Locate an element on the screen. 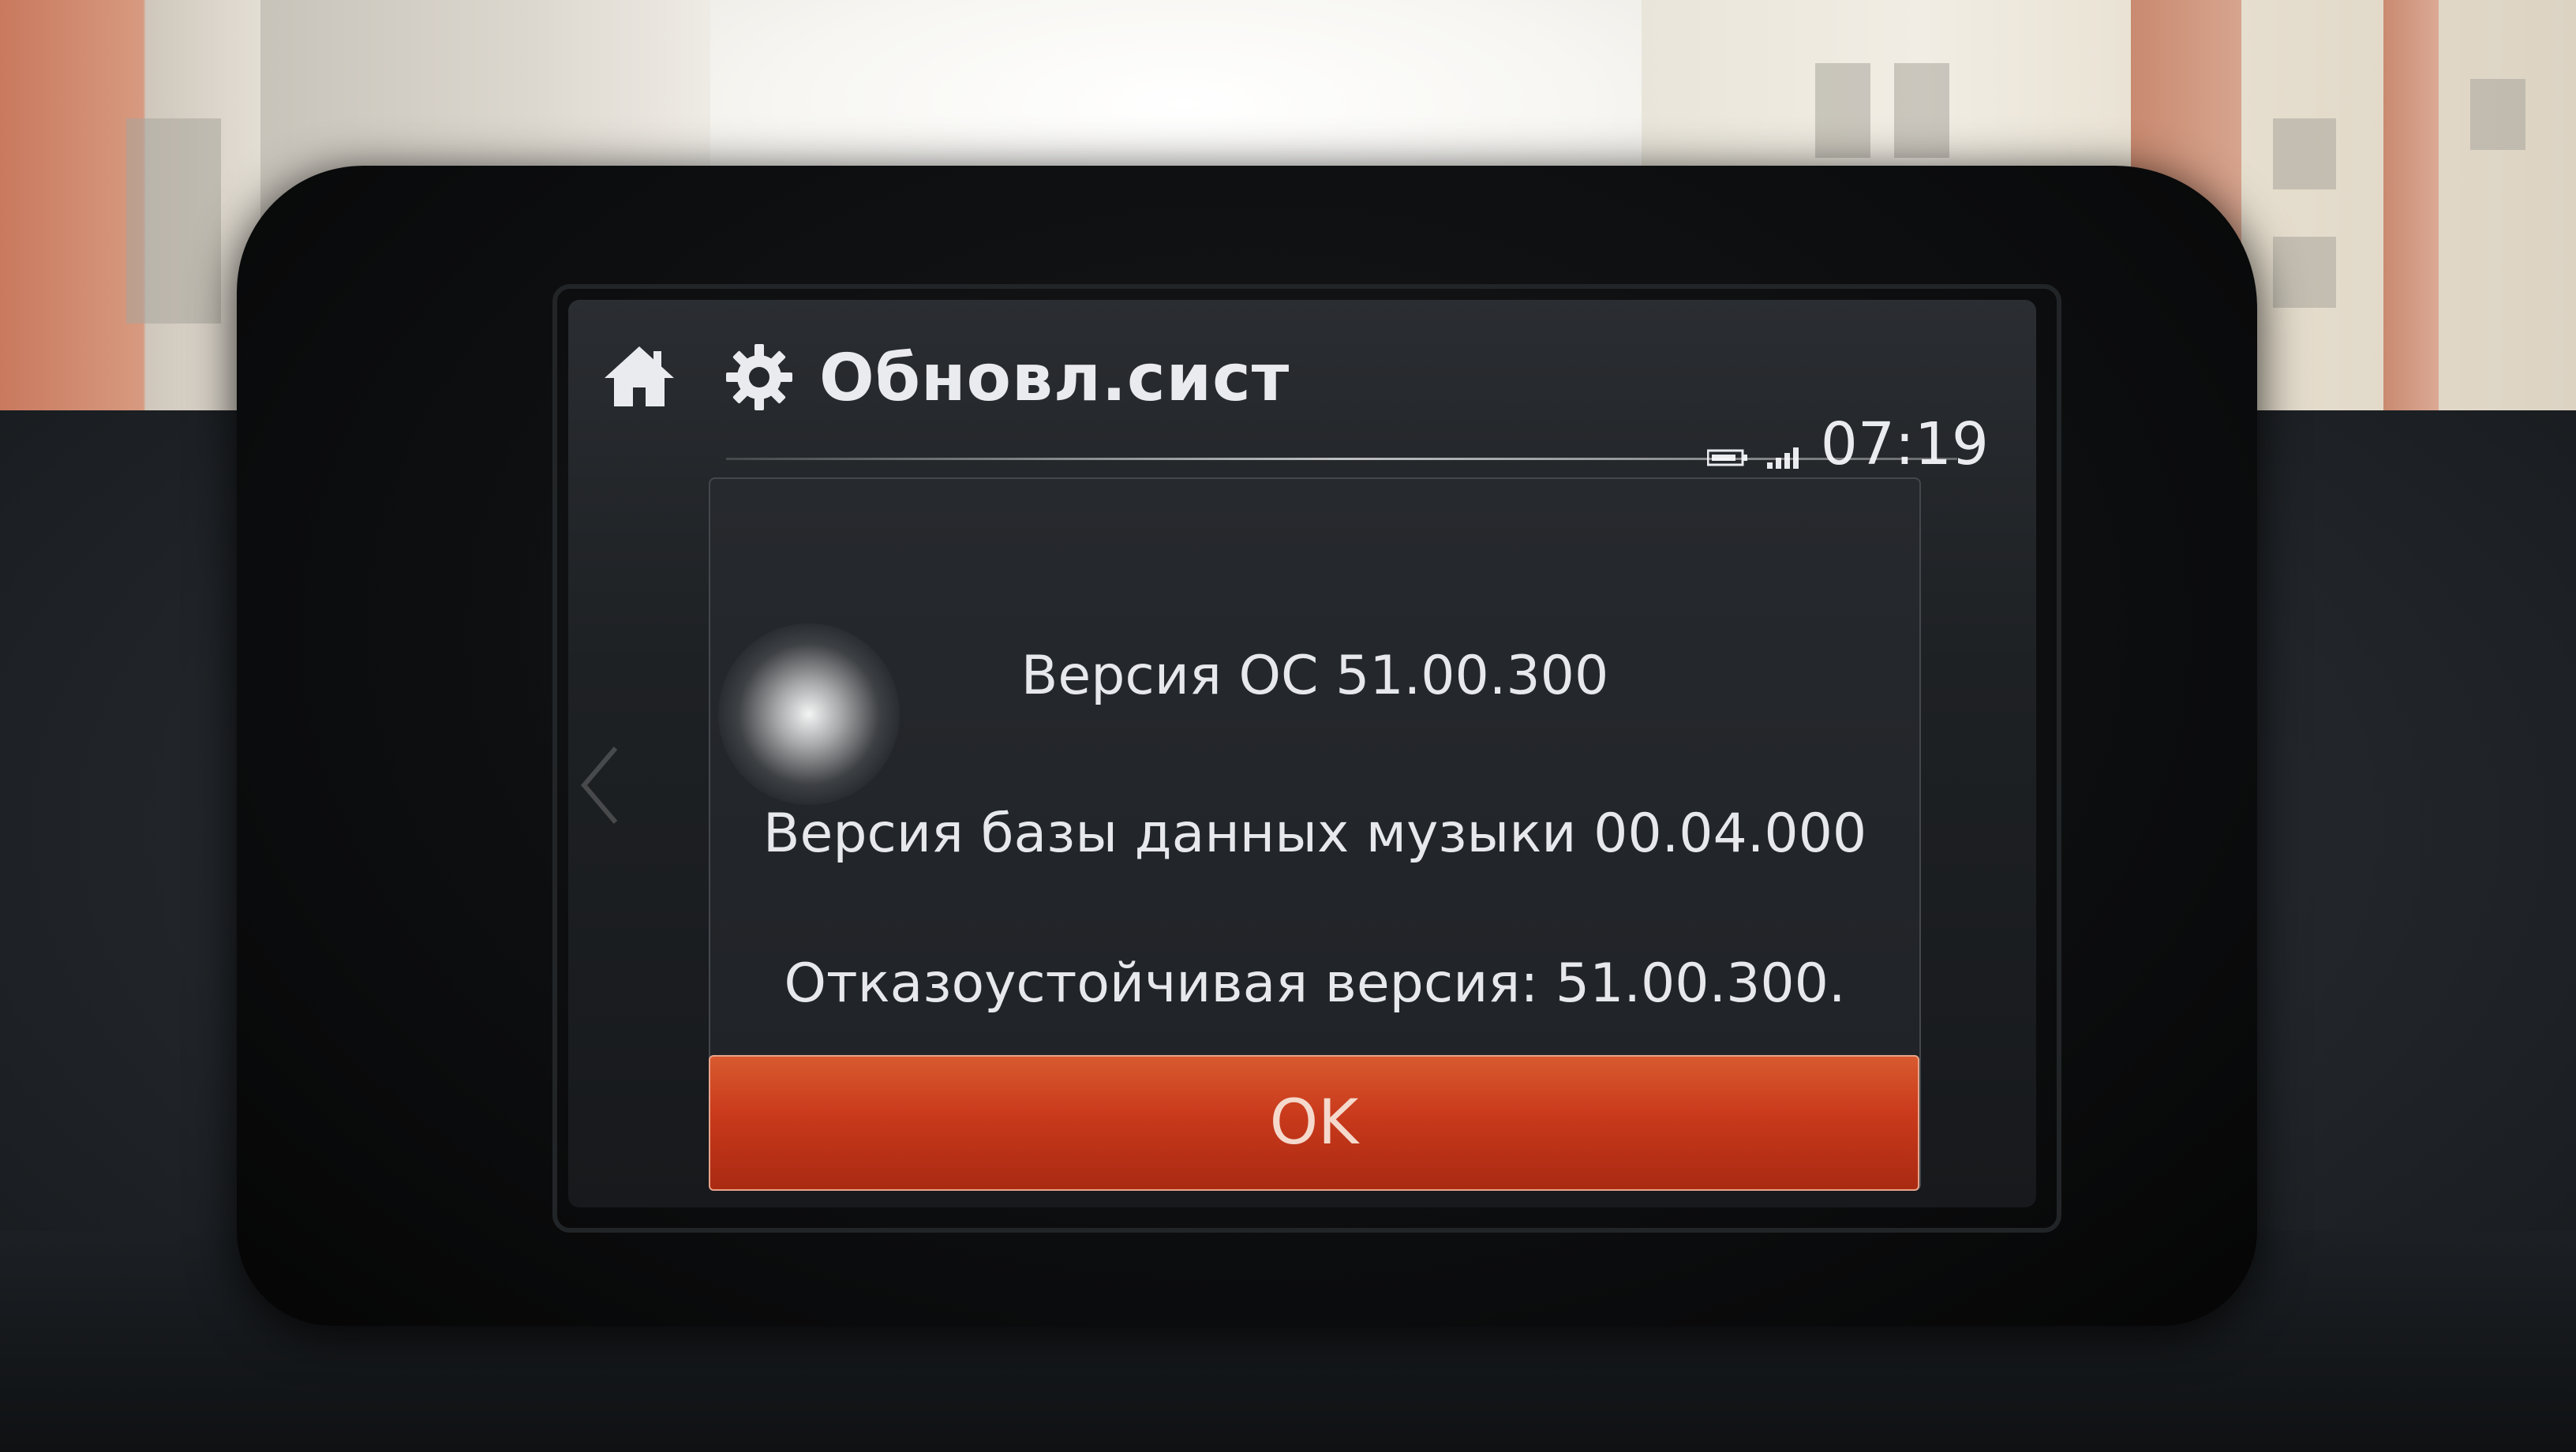  light-glare is located at coordinates (809, 714).